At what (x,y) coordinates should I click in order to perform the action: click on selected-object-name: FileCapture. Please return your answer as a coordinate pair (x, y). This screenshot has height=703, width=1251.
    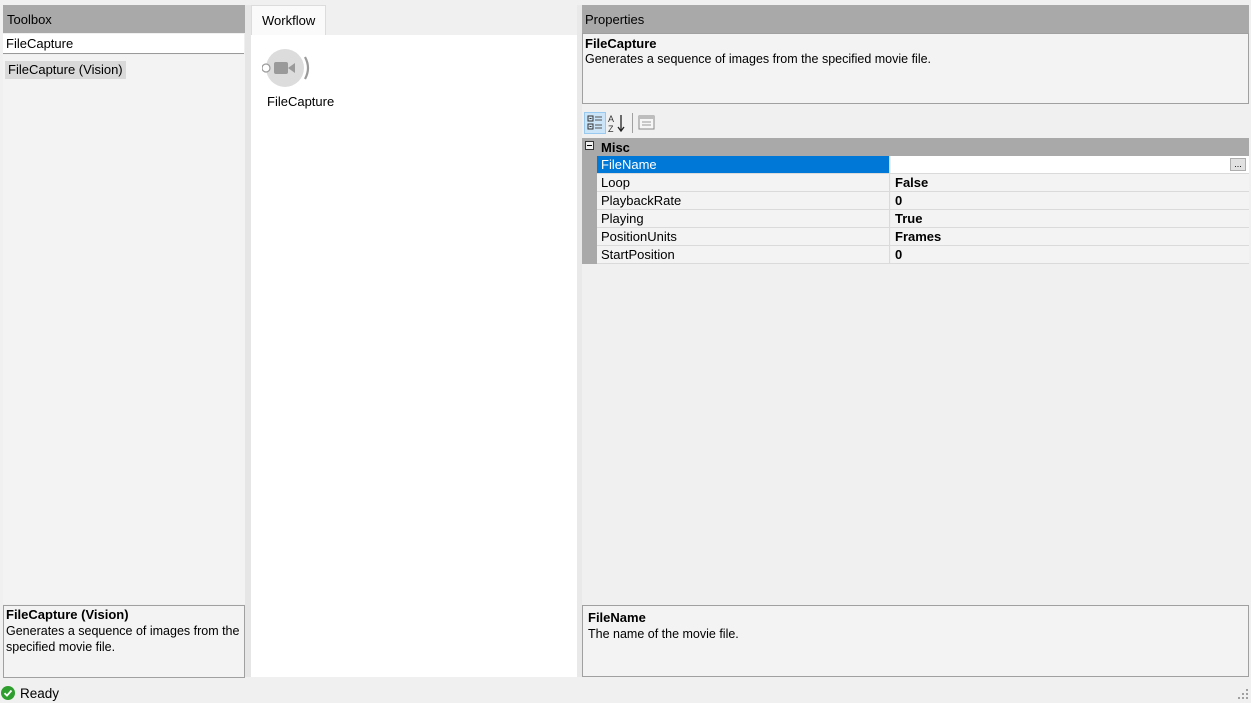
    Looking at the image, I should click on (621, 43).